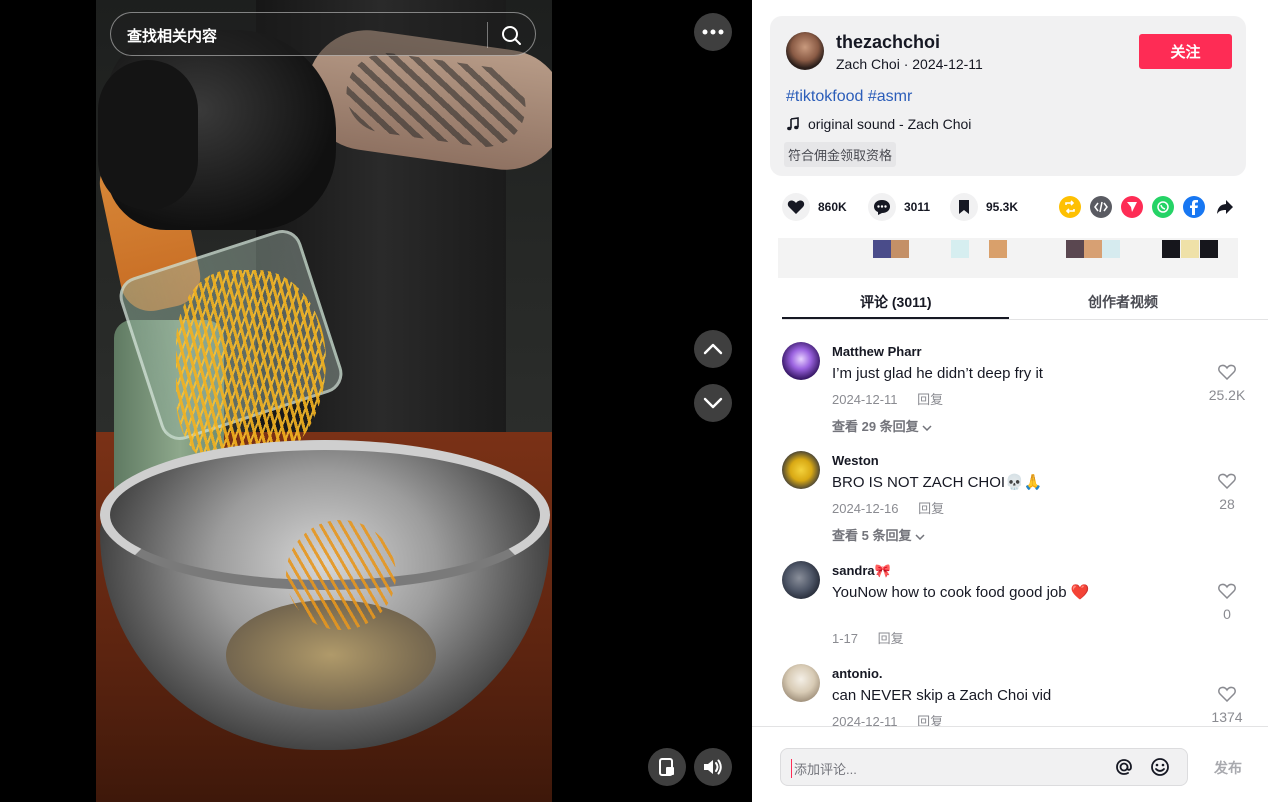 This screenshot has width=1268, height=802. What do you see at coordinates (877, 351) in the screenshot?
I see `comment-username: Matthew Pharr` at bounding box center [877, 351].